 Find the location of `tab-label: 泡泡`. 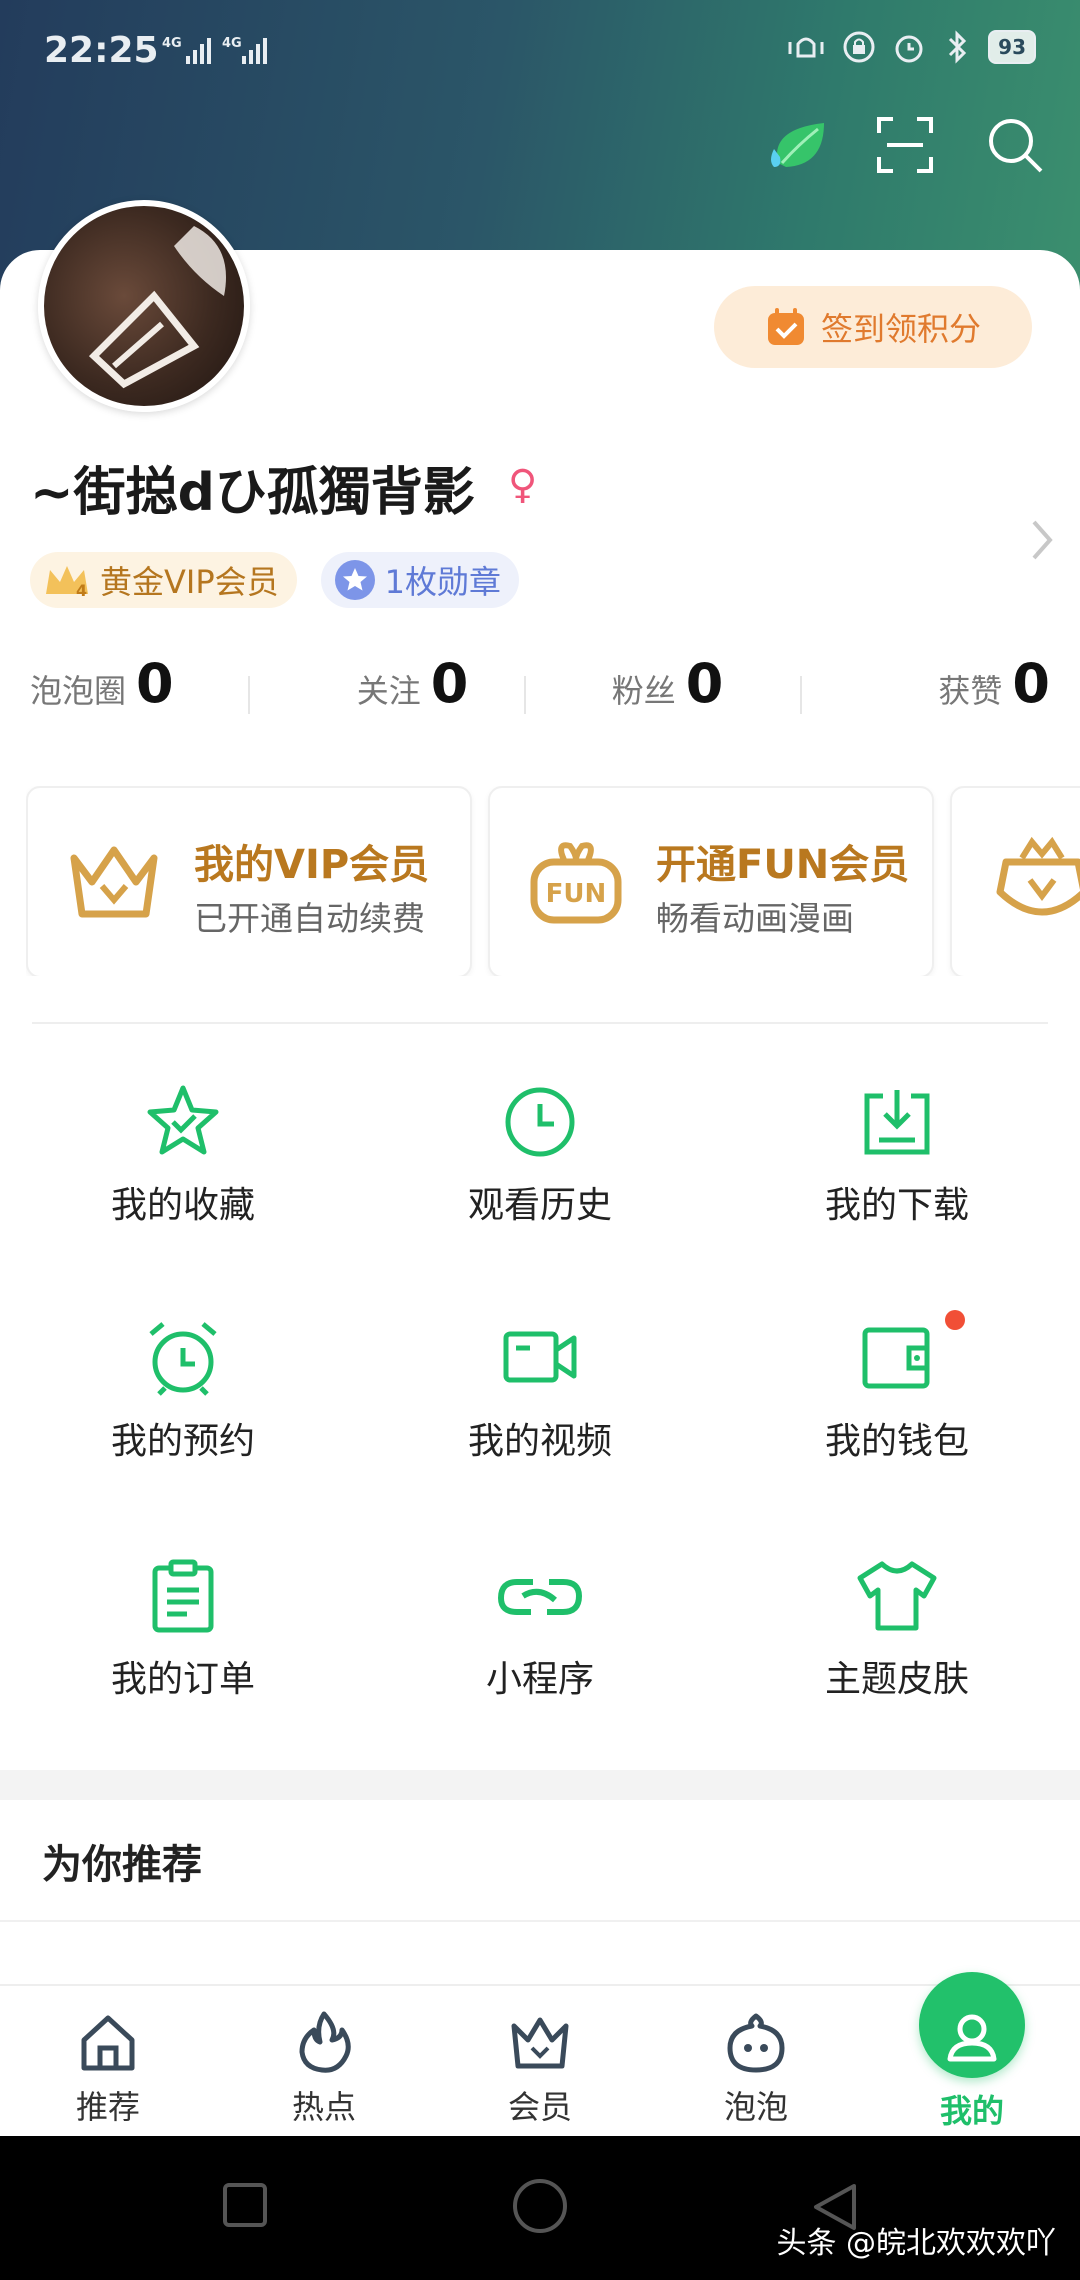

tab-label: 泡泡 is located at coordinates (755, 2107).